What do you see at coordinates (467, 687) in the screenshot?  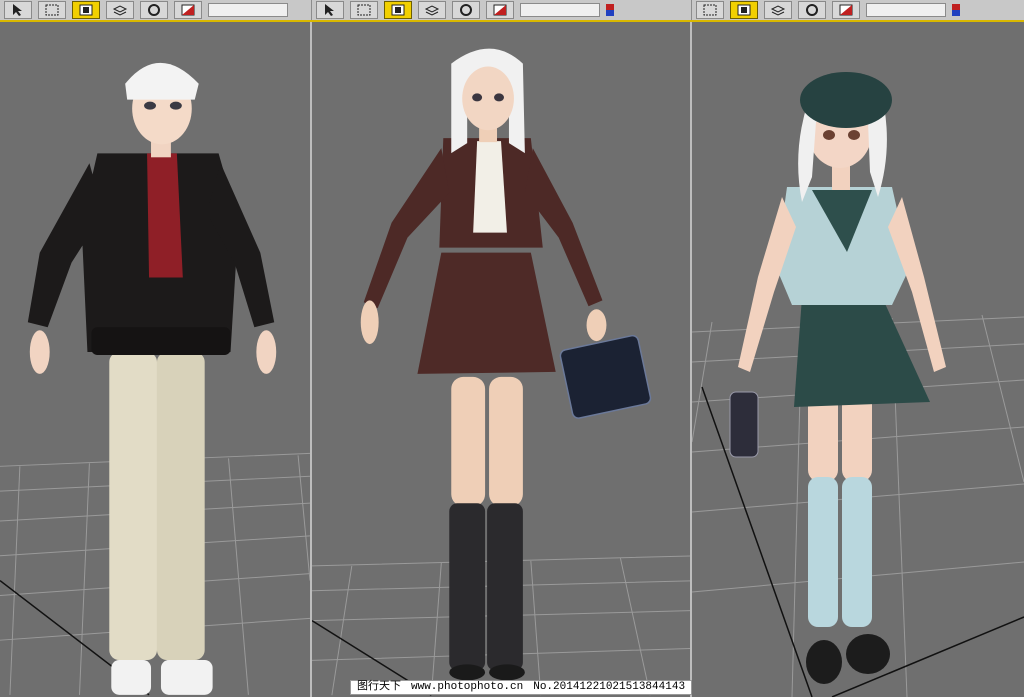 I see `watermark-url: www.photophoto.cn` at bounding box center [467, 687].